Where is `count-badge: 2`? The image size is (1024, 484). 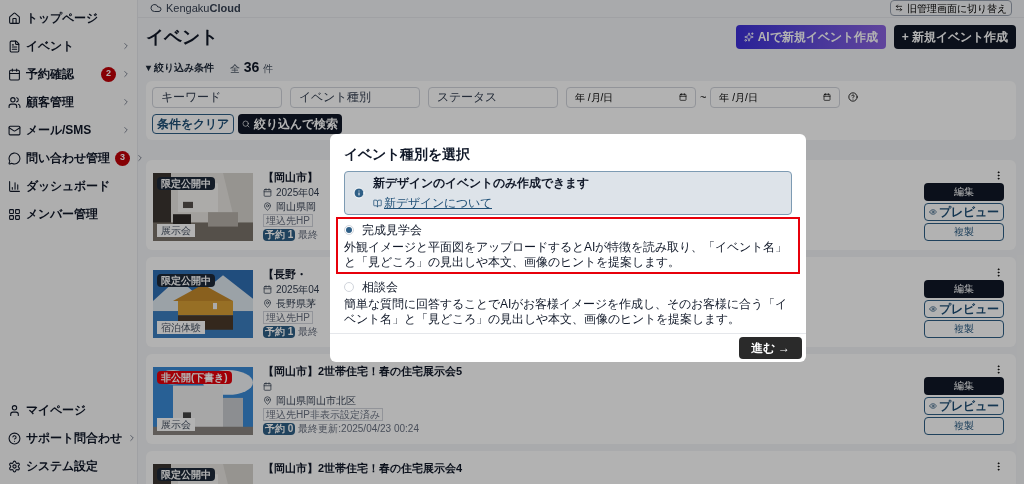
count-badge: 2 is located at coordinates (108, 74).